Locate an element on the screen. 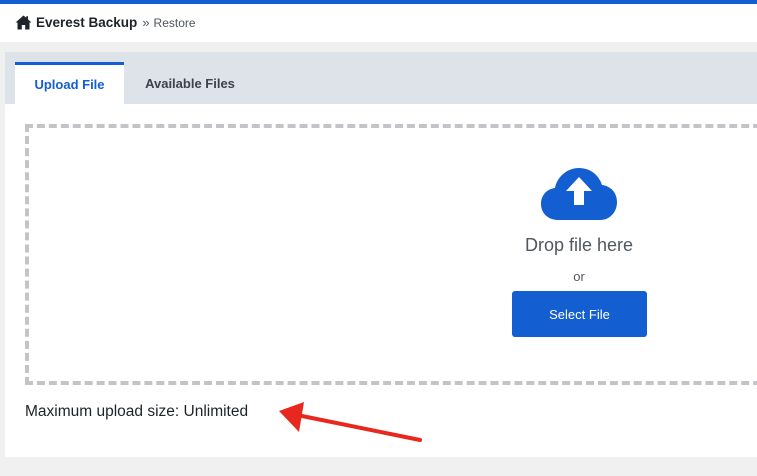 The width and height of the screenshot is (757, 476). tab-bar: Upload File Available Files is located at coordinates (381, 78).